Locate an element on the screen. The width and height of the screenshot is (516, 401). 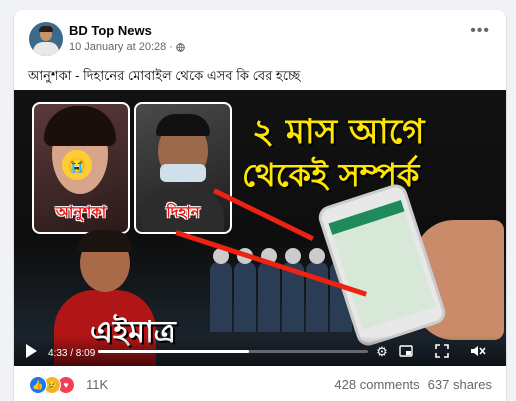
reaction-count: 11K is located at coordinates (97, 384).